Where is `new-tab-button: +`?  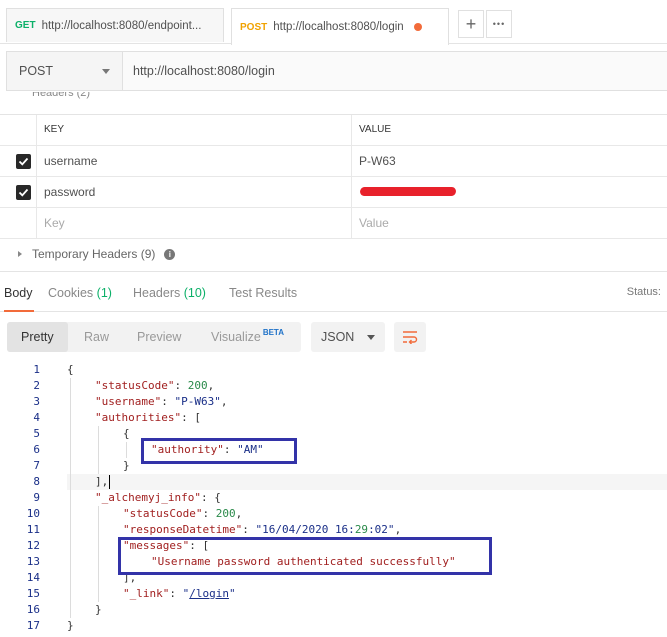 new-tab-button: + is located at coordinates (471, 24).